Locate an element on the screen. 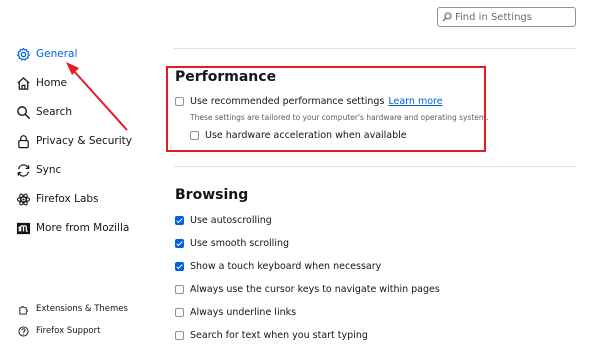 The width and height of the screenshot is (600, 349). annotation-arrow is located at coordinates (97, 96).